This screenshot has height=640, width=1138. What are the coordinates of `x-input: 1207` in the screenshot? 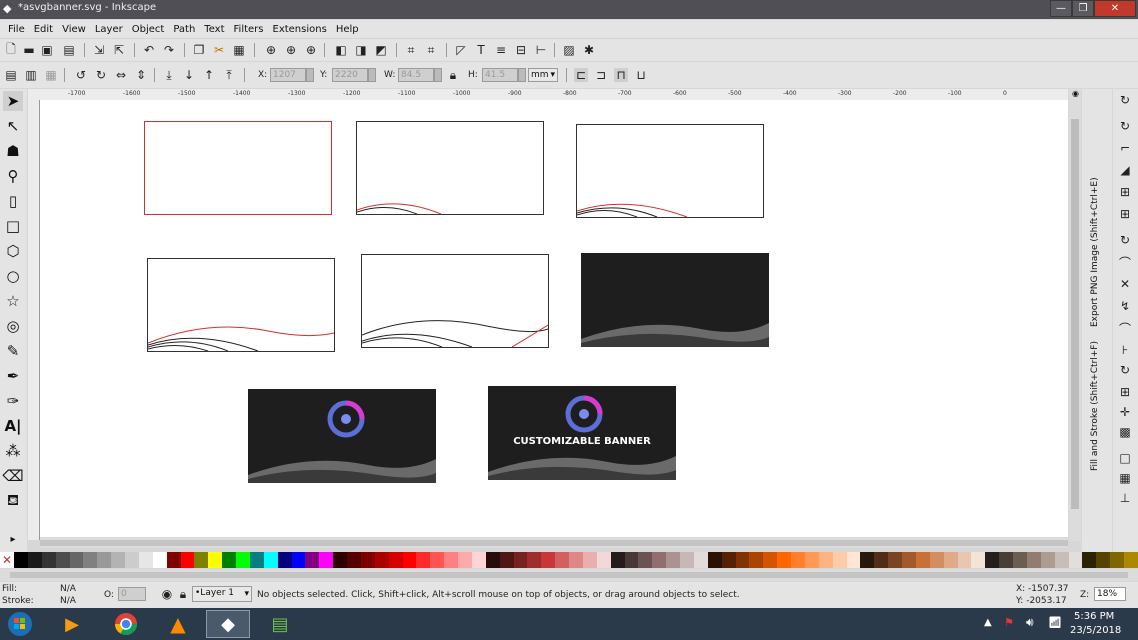 It's located at (288, 75).